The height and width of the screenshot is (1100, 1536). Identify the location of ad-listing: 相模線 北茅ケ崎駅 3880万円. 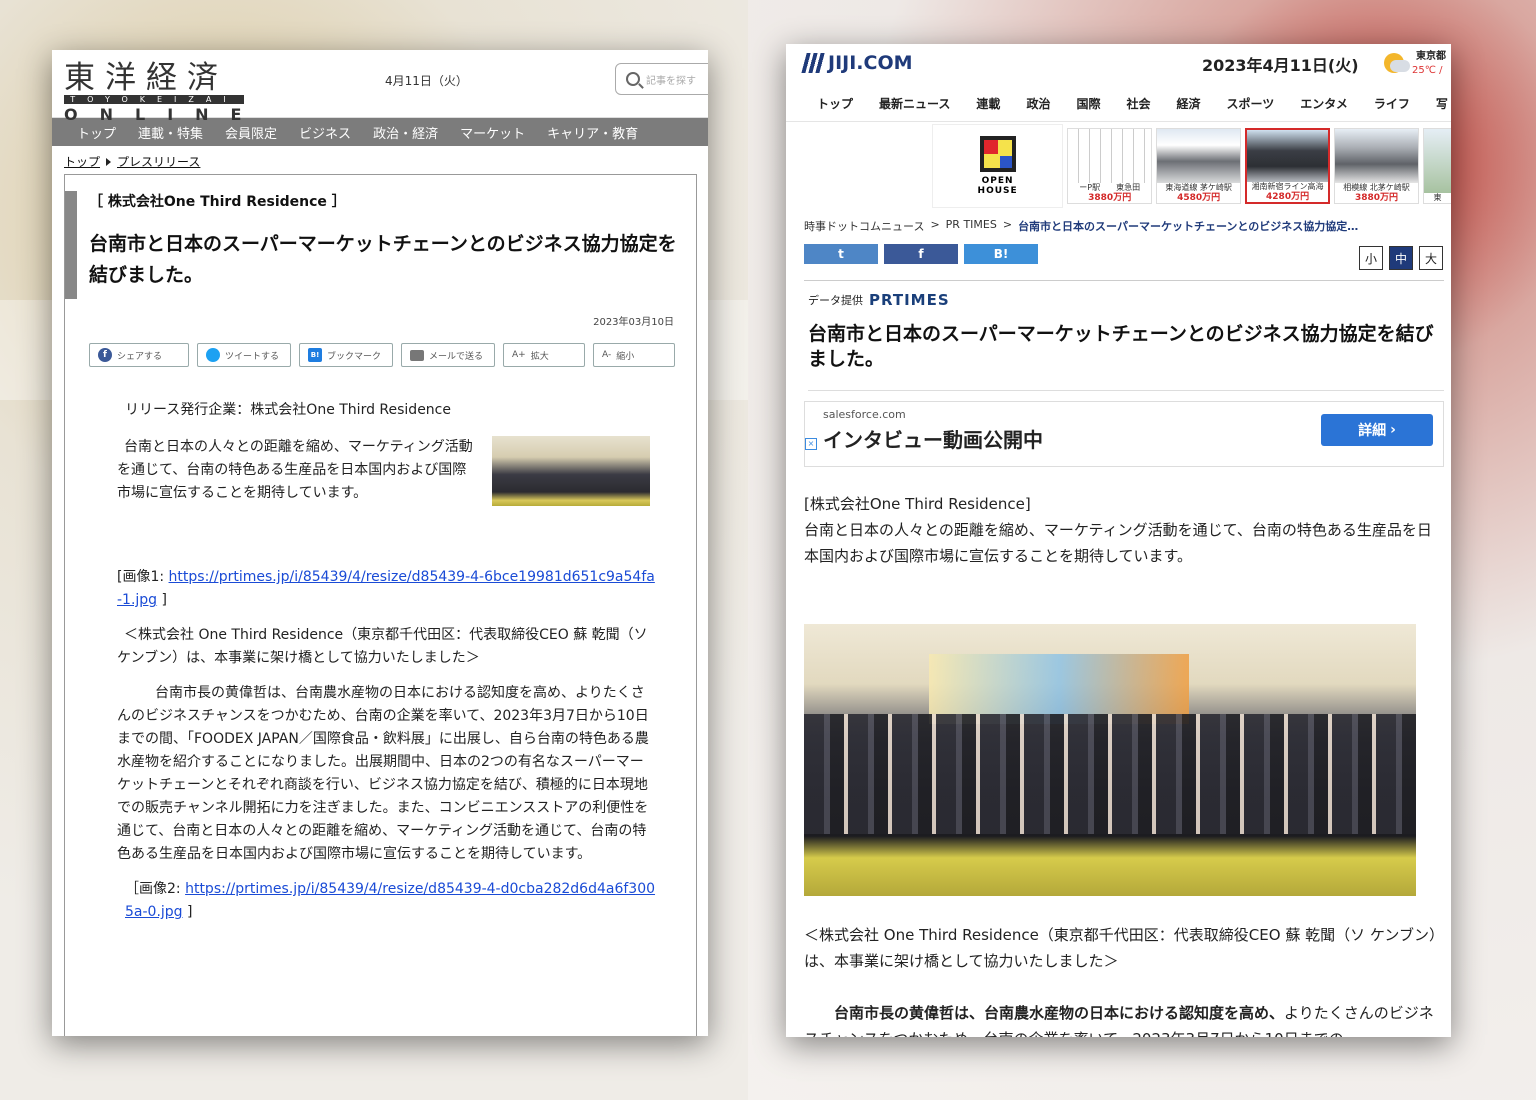
(1376, 166).